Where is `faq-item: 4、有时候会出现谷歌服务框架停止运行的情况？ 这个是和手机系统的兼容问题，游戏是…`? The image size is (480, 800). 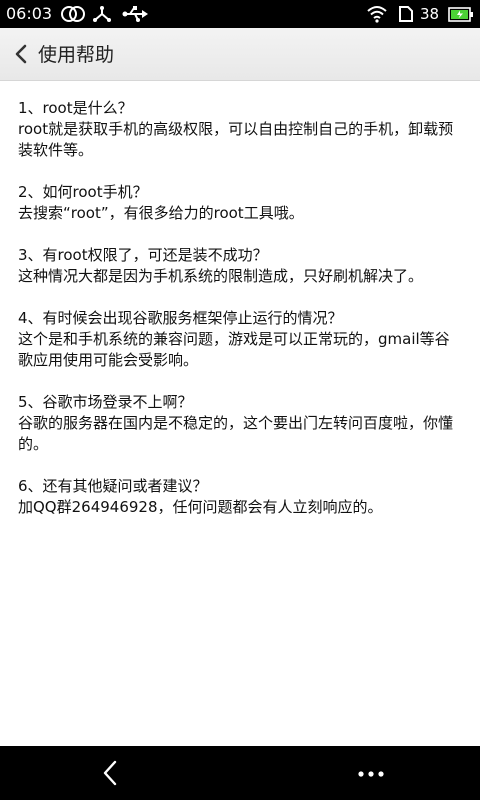 faq-item: 4、有时候会出现谷歌服务框架停止运行的情况？ 这个是和手机系统的兼容问题，游戏是… is located at coordinates (241, 339).